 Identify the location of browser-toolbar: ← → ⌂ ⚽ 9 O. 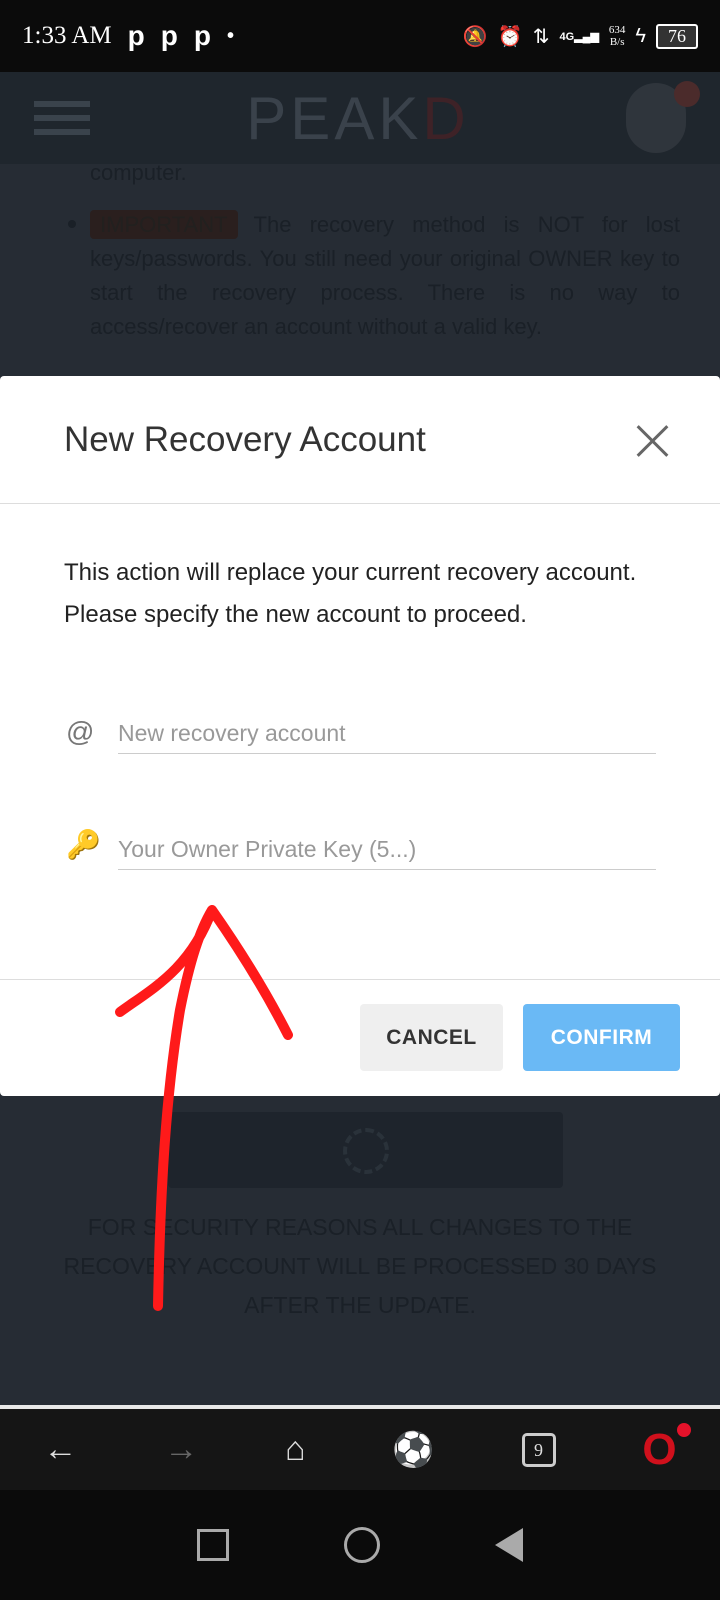
(360, 1447).